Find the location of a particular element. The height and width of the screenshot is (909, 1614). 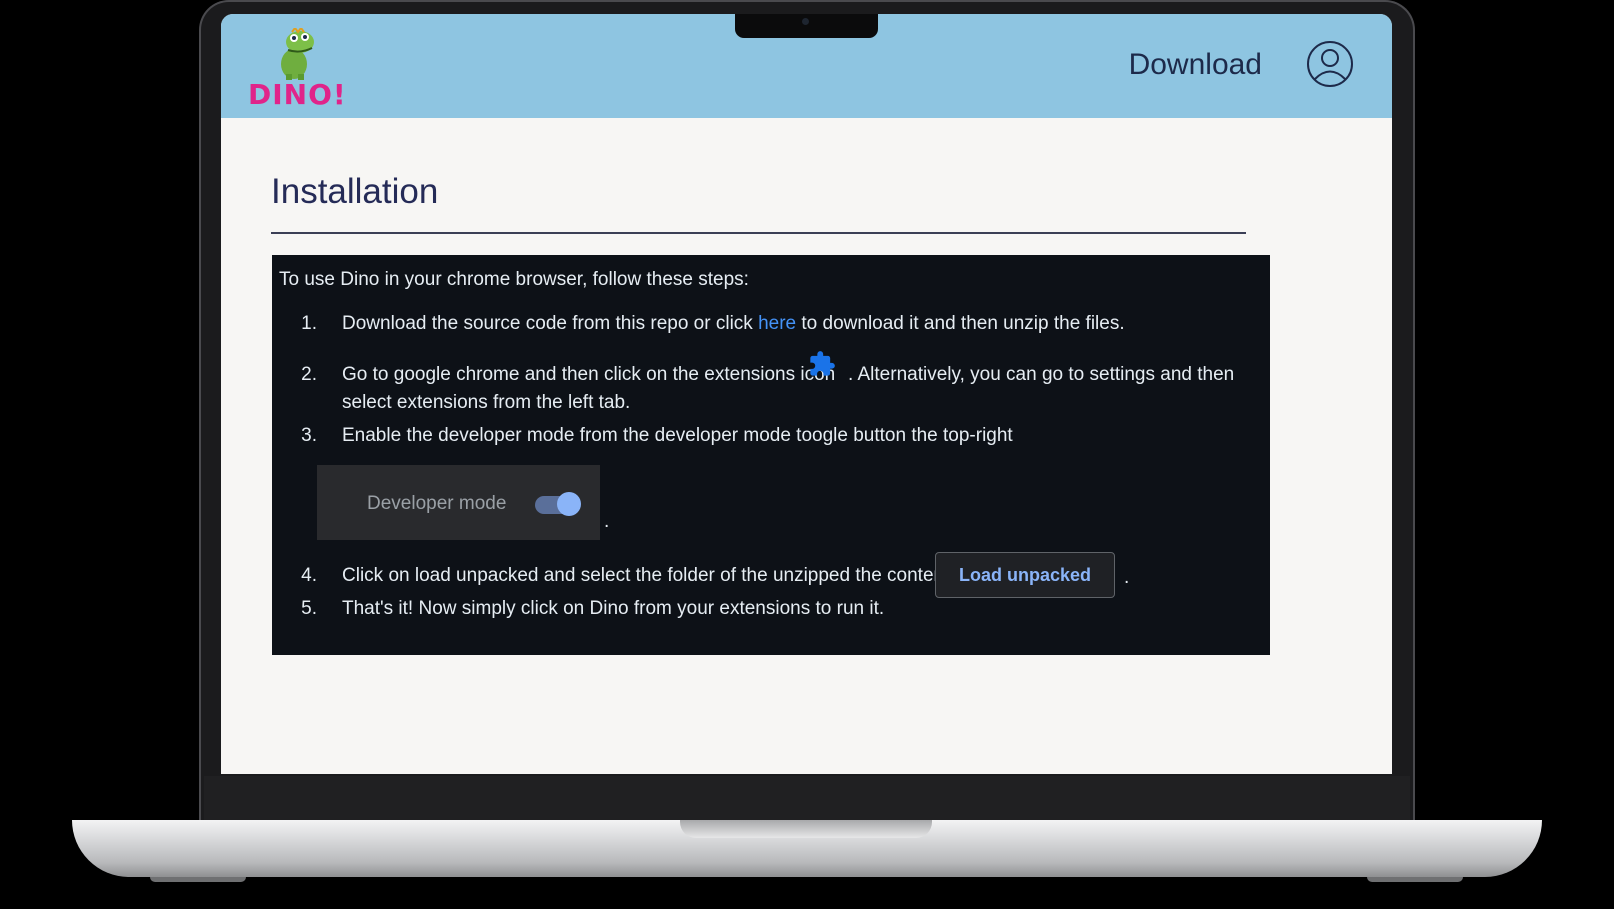

nav-download-link: Download is located at coordinates (1195, 65).